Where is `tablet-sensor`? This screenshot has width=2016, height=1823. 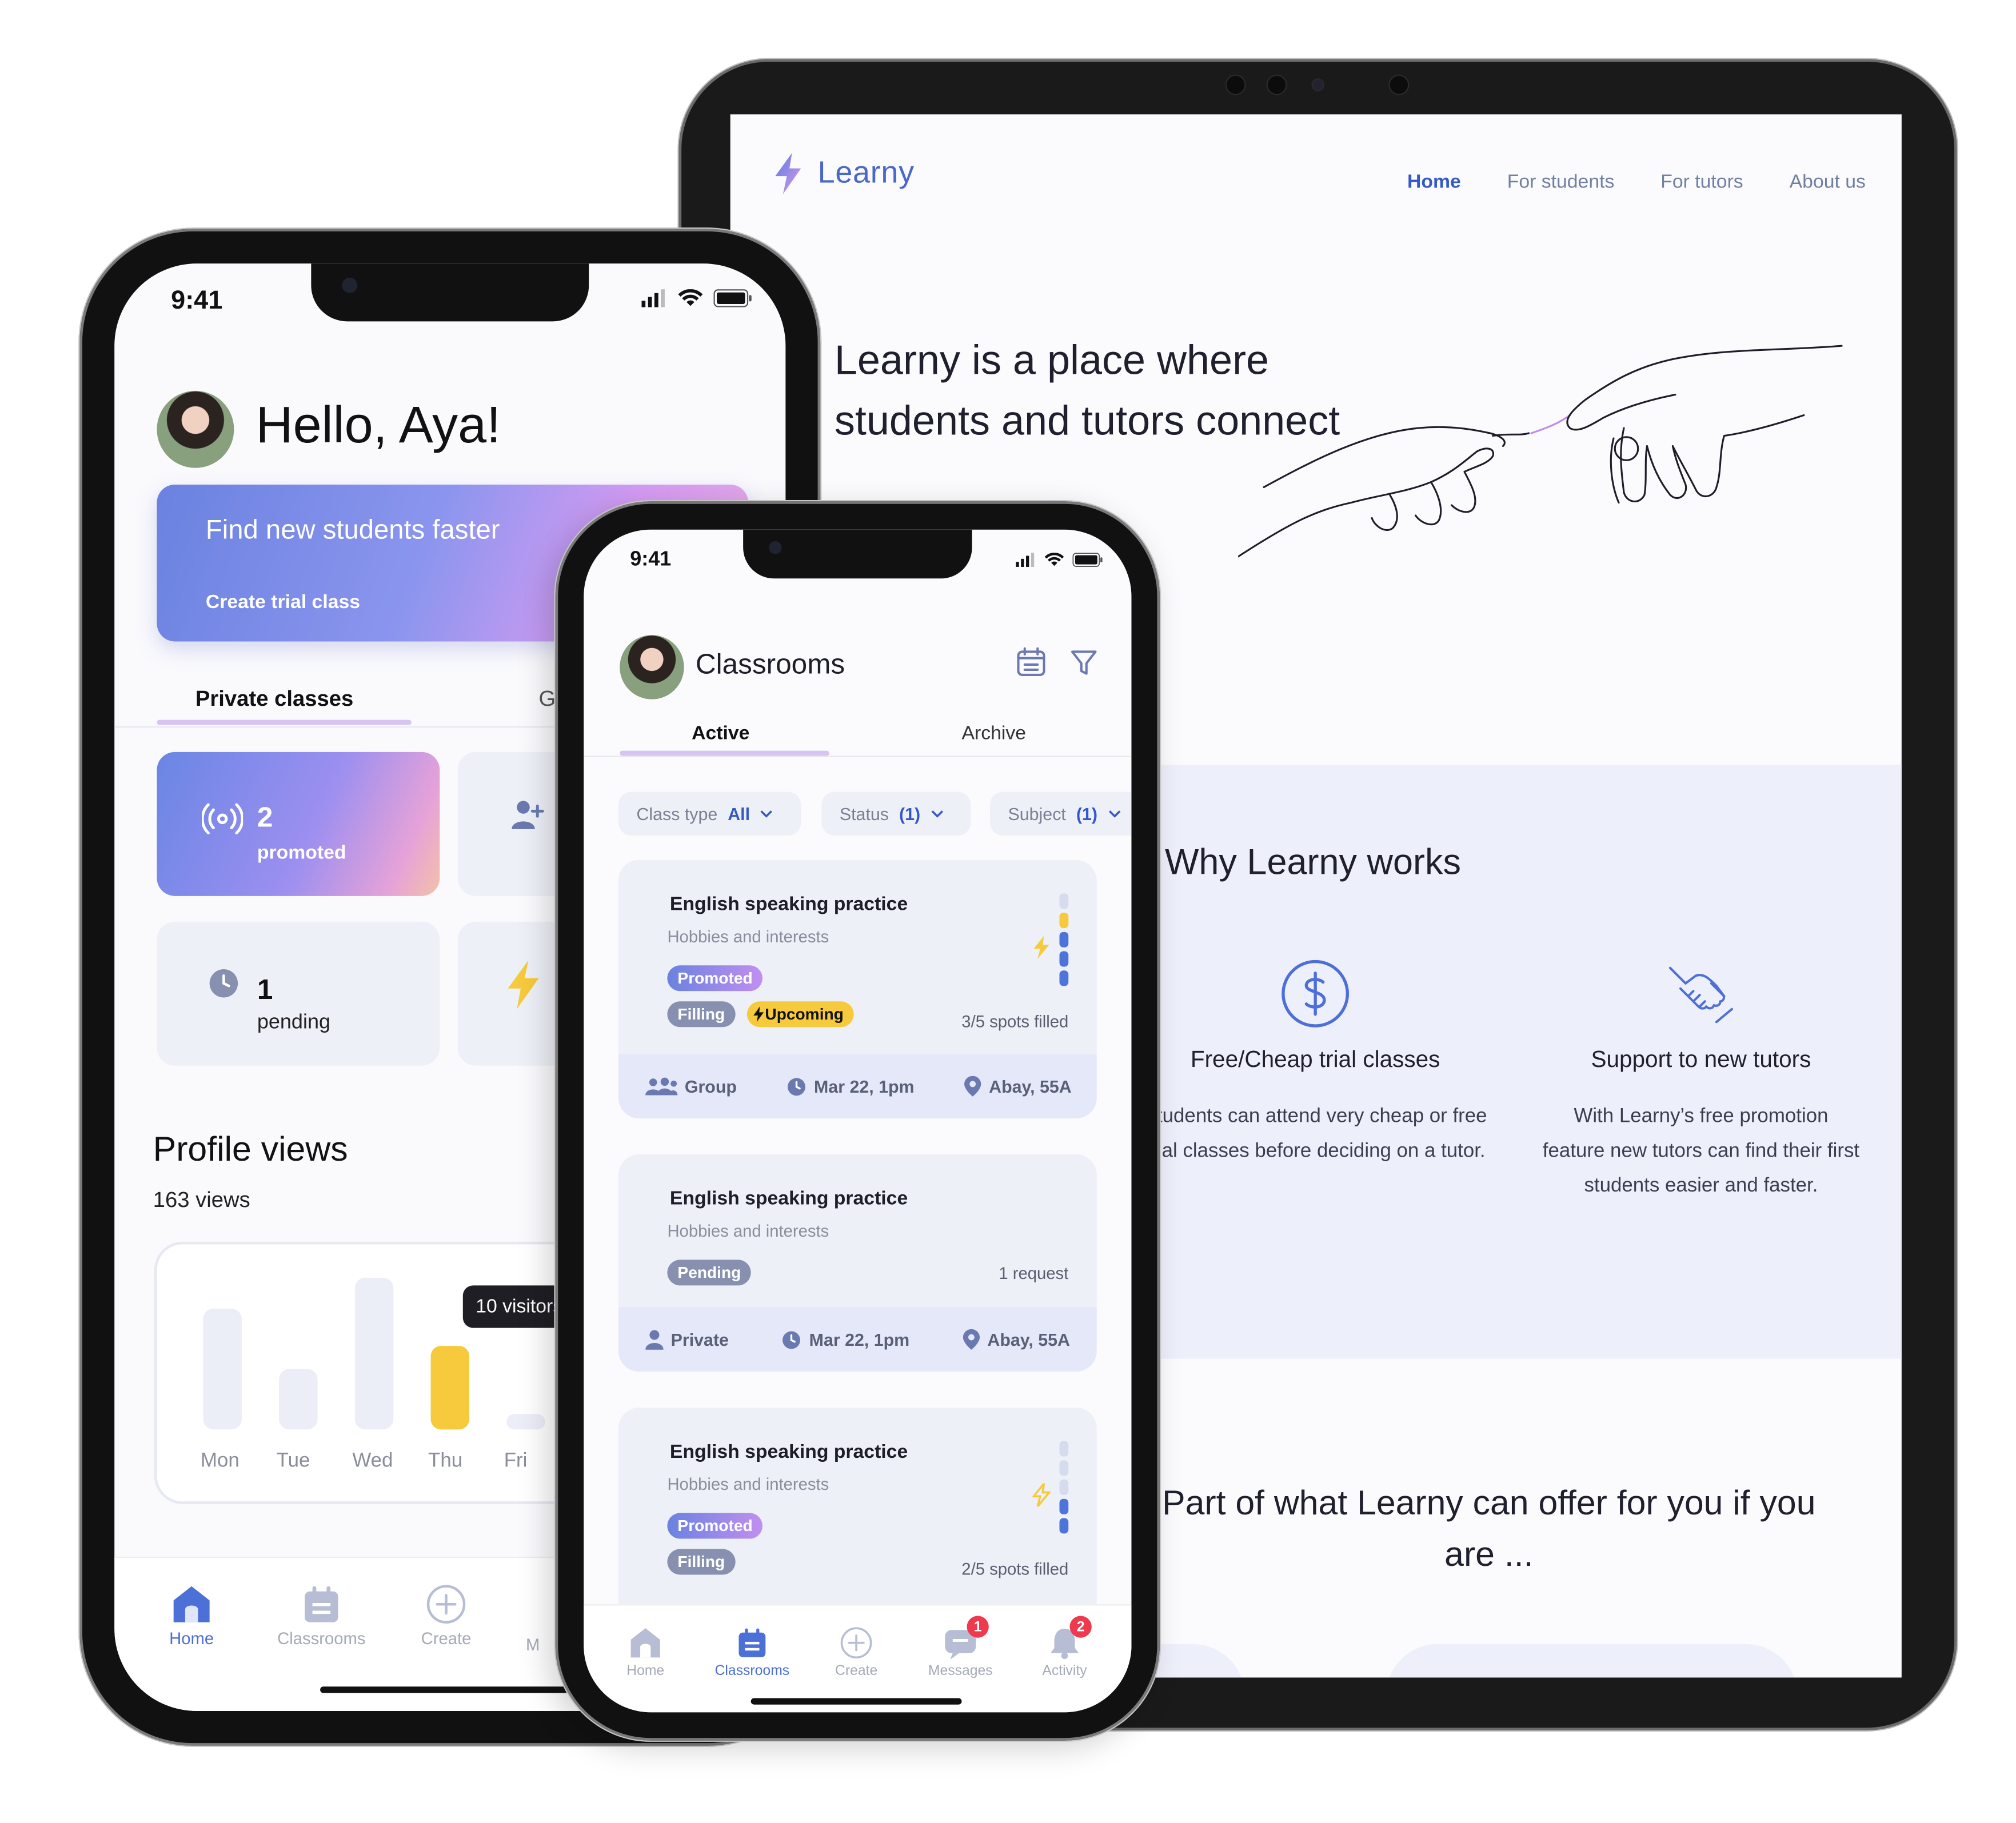
tablet-sensor is located at coordinates (1317, 84).